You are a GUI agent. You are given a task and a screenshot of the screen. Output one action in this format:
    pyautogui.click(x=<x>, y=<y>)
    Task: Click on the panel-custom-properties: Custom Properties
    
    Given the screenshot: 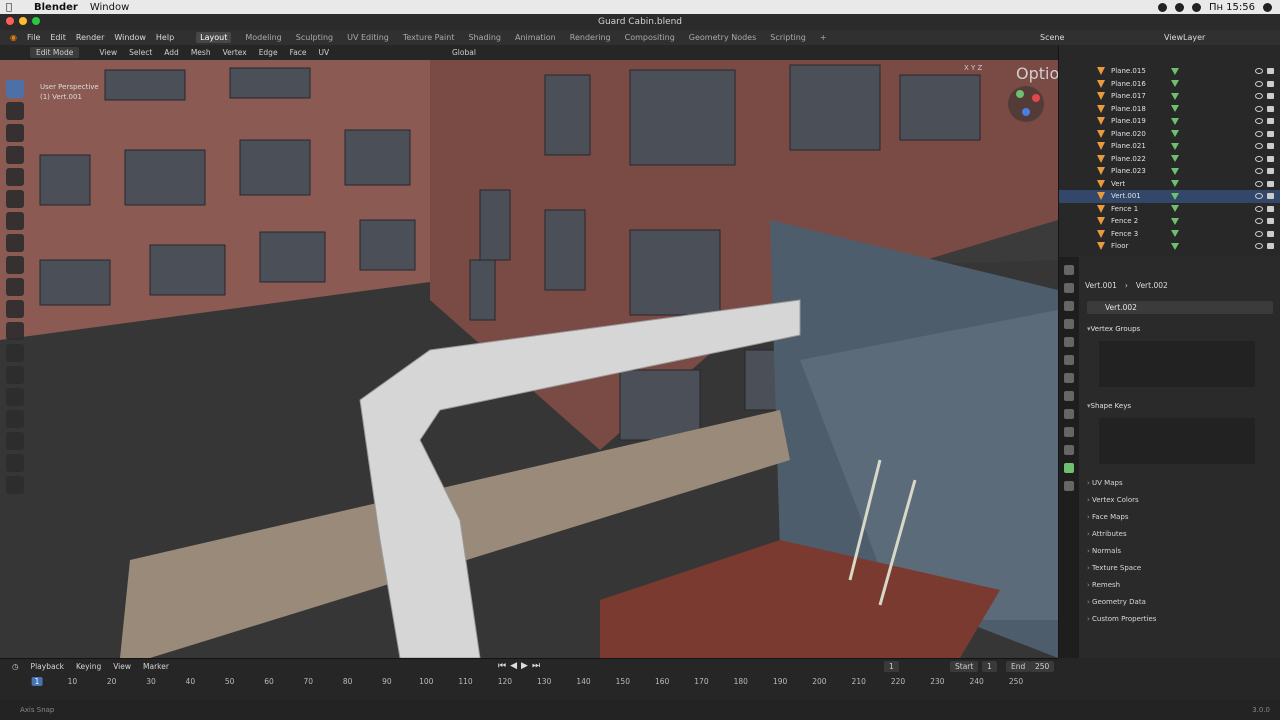 What is the action you would take?
    pyautogui.click(x=1121, y=619)
    